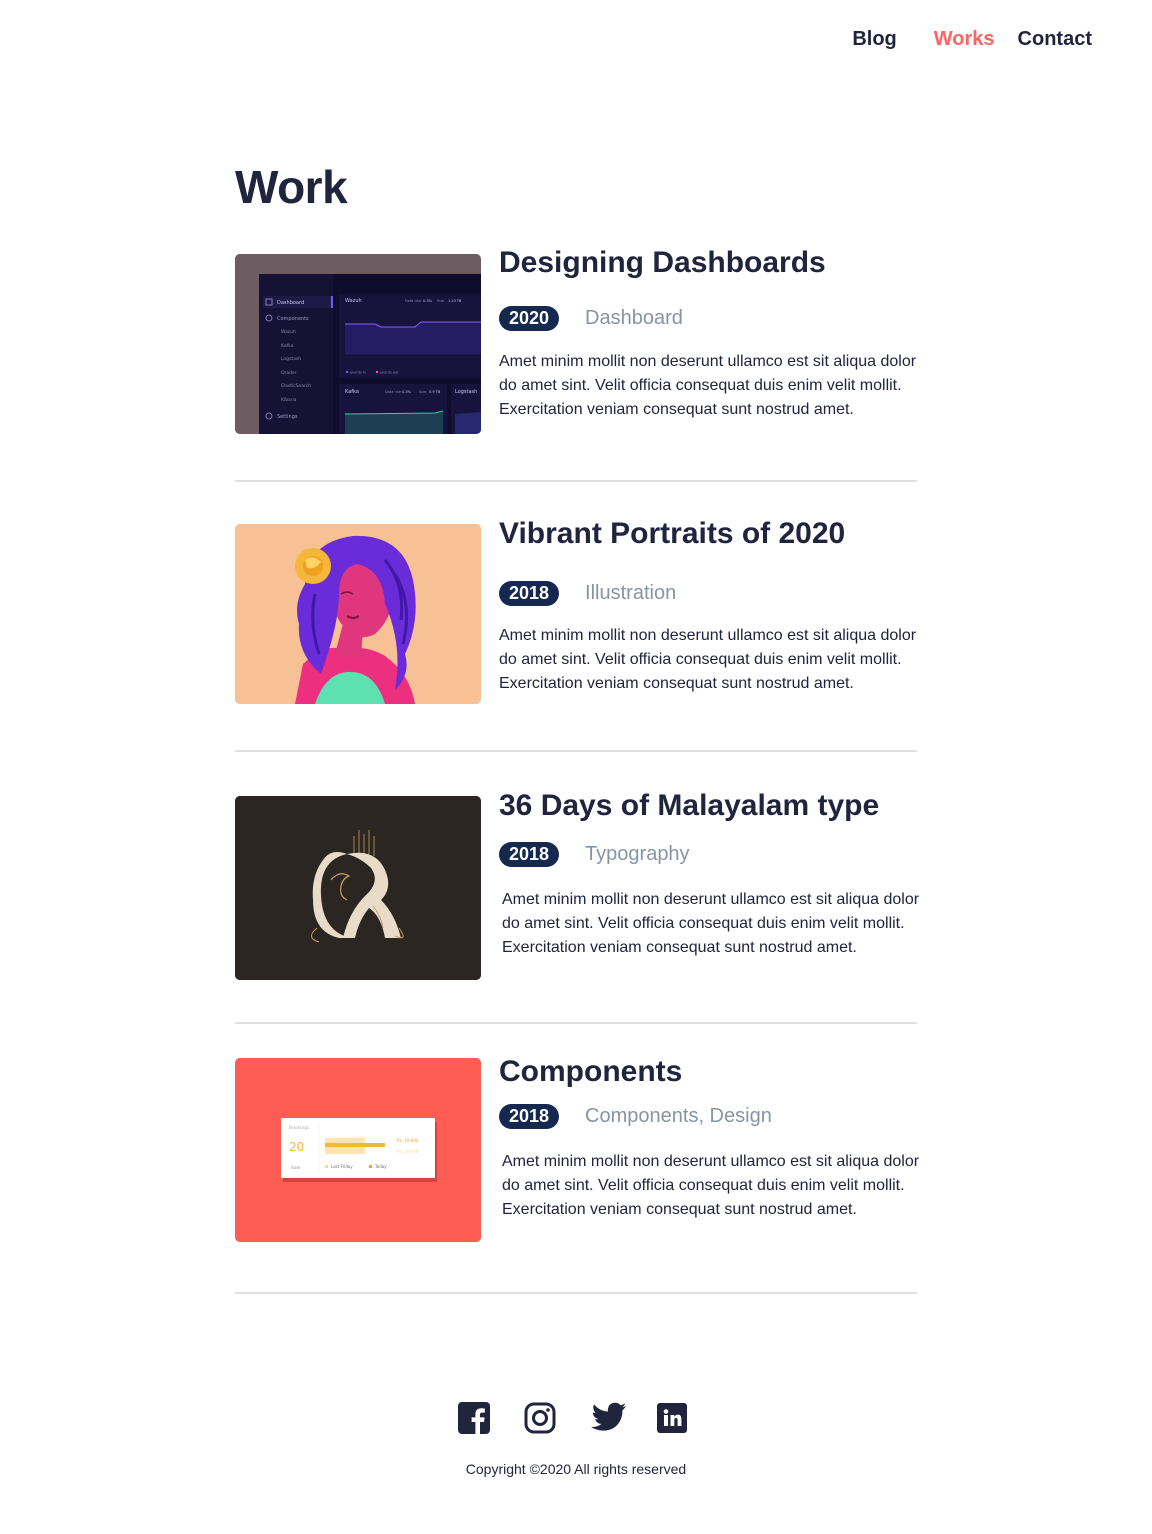 Image resolution: width=1152 pixels, height=1534 pixels. I want to click on dash-panel-kafka-title: Kafka, so click(352, 392).